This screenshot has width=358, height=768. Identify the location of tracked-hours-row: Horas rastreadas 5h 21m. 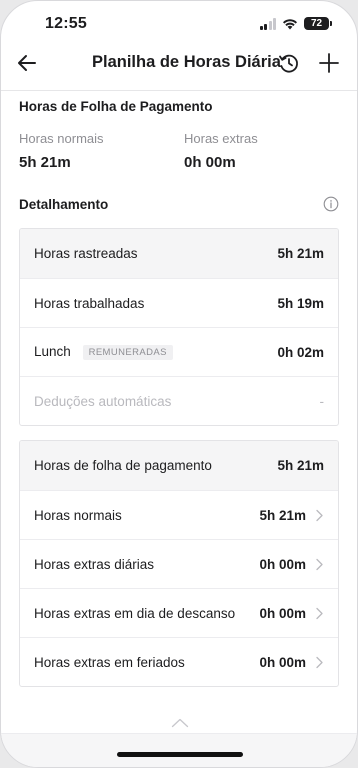
(179, 253).